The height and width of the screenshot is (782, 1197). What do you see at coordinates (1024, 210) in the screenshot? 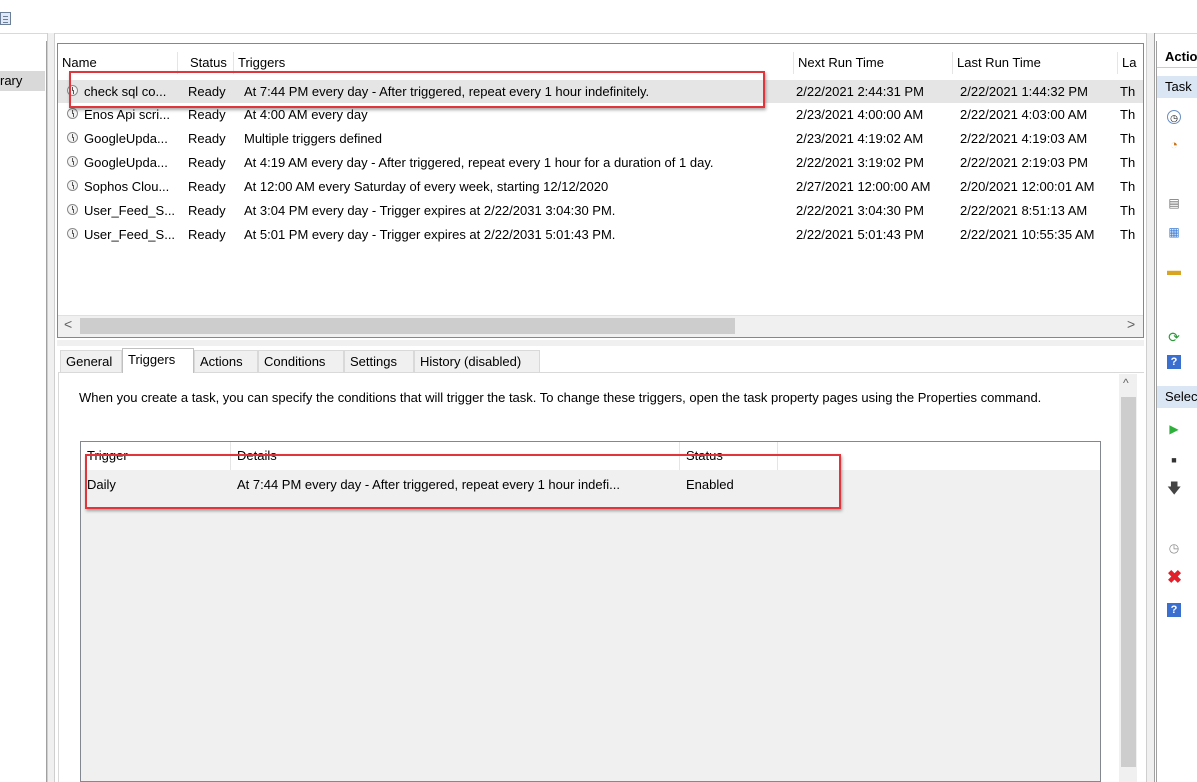
I see `task-cell-last: 2/22/2021 8:51:13 AM` at bounding box center [1024, 210].